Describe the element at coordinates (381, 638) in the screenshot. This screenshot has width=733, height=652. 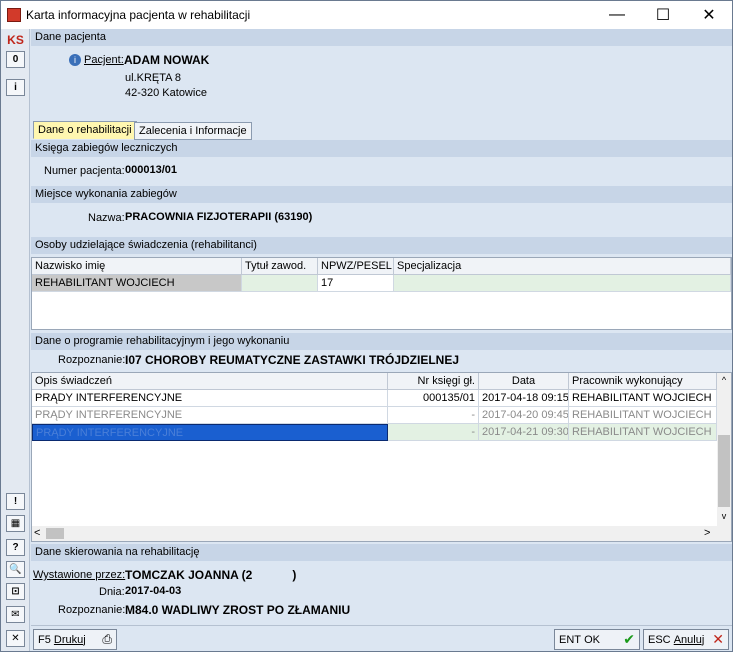
I see `bottom-bar: F5 Drukuj ⎙ ENT OK ✔ ESC Anuluj ✕` at that location.